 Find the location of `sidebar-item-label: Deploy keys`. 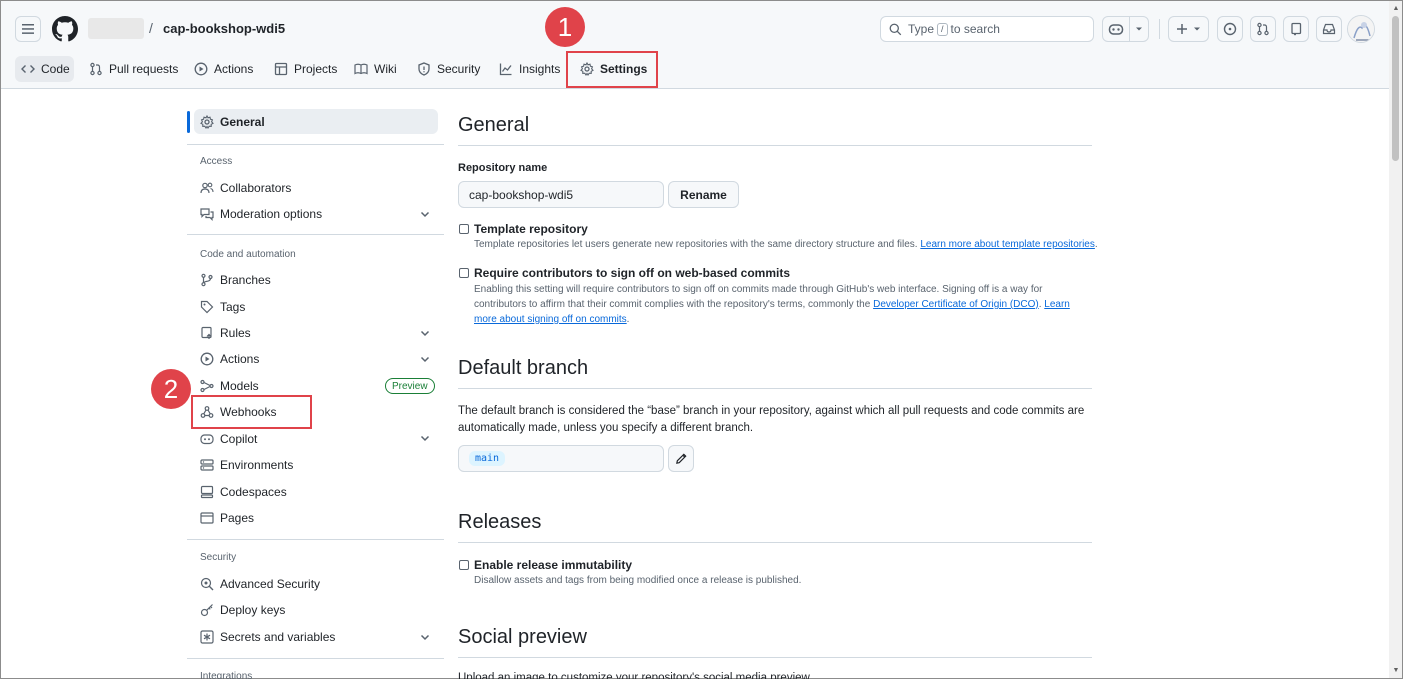

sidebar-item-label: Deploy keys is located at coordinates (253, 610).